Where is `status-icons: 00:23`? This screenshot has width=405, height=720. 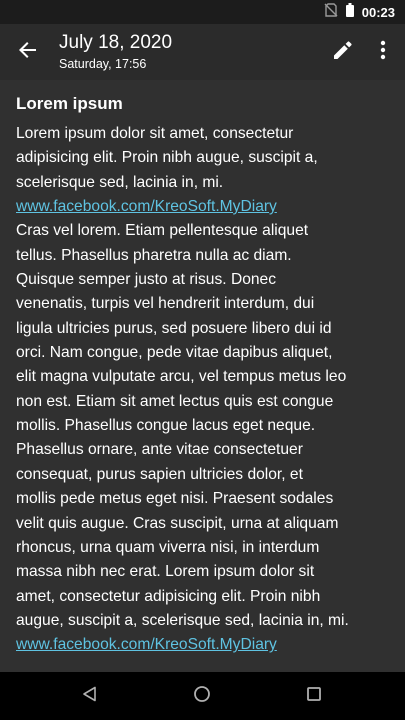
status-icons: 00:23 is located at coordinates (359, 12).